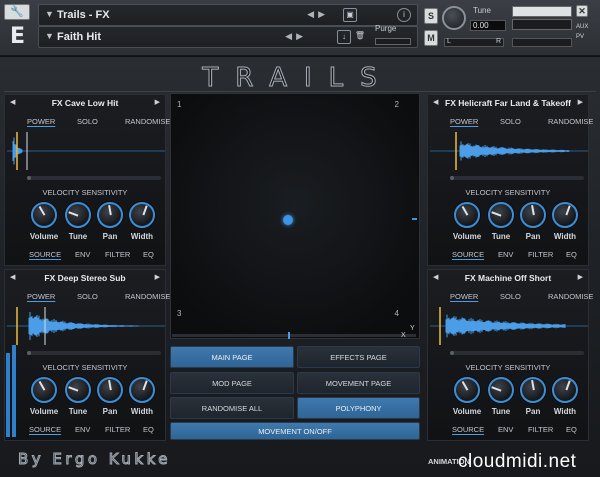  What do you see at coordinates (431, 16) in the screenshot?
I see `solo-button: S` at bounding box center [431, 16].